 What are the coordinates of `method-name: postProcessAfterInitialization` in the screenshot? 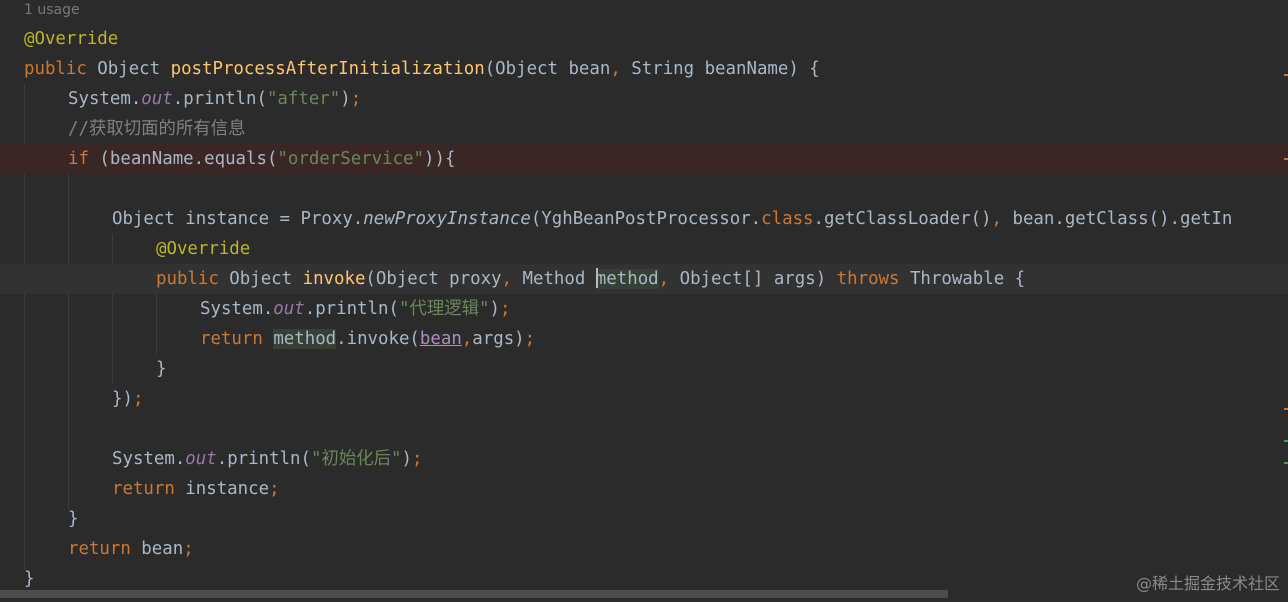 It's located at (327, 69).